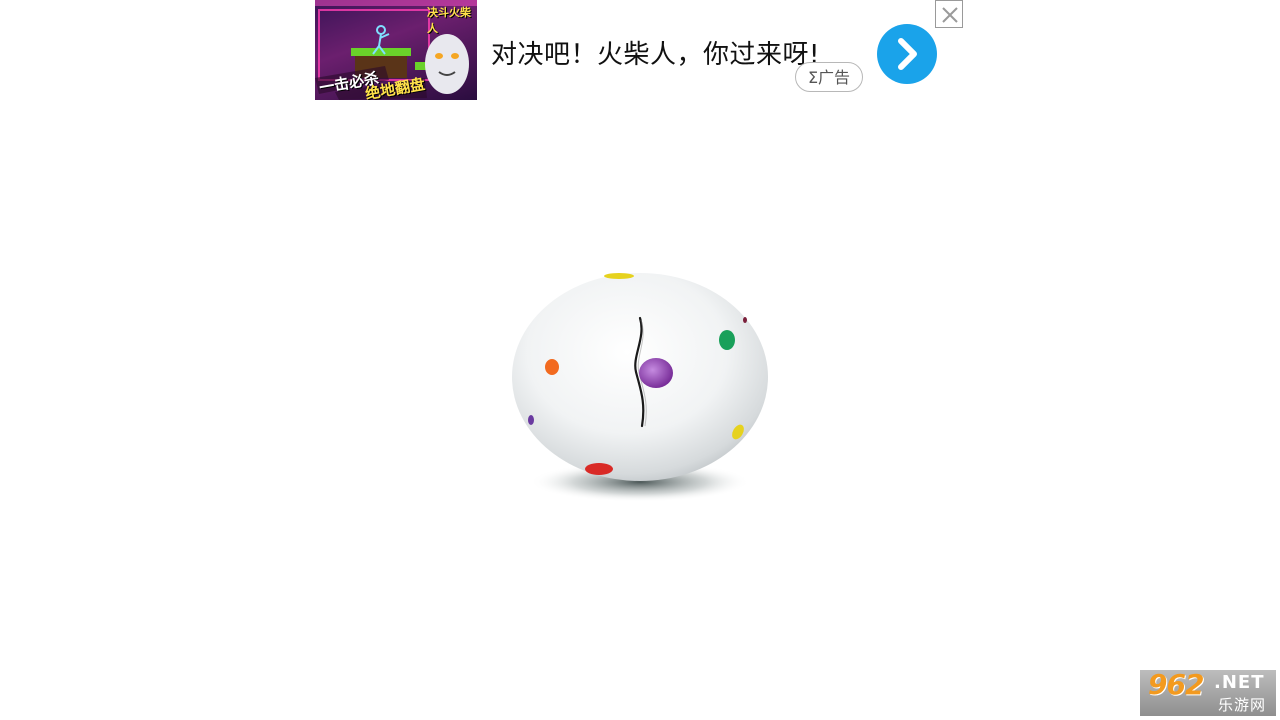 This screenshot has width=1280, height=720. I want to click on egg-spot-yellow-top, so click(619, 276).